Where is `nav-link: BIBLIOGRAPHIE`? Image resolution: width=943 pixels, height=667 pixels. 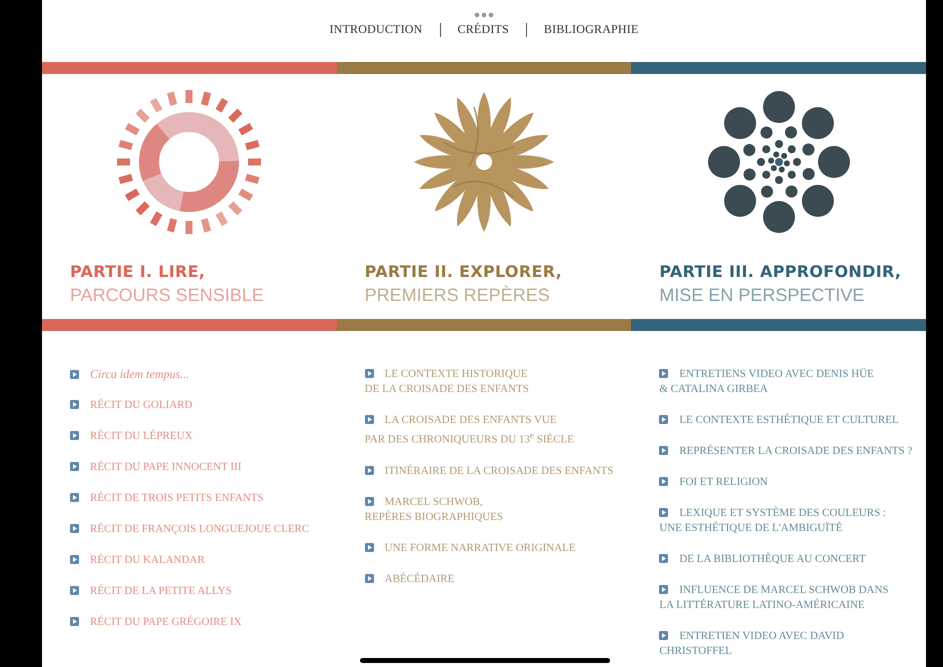
nav-link: BIBLIOGRAPHIE is located at coordinates (591, 29).